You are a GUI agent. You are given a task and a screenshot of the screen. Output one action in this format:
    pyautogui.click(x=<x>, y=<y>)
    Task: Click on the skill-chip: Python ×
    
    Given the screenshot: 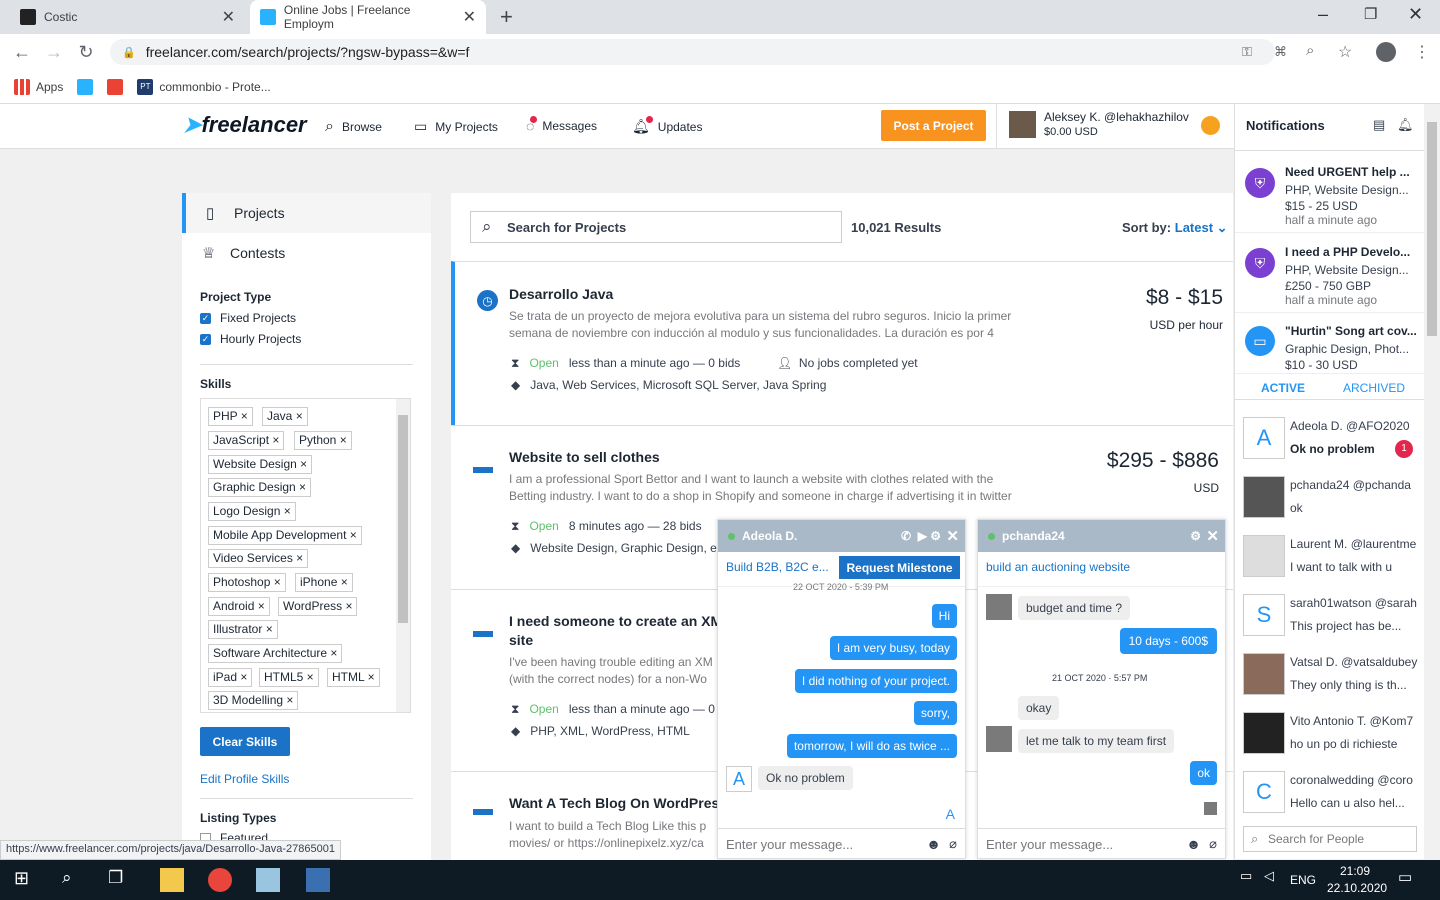 What is the action you would take?
    pyautogui.click(x=323, y=440)
    